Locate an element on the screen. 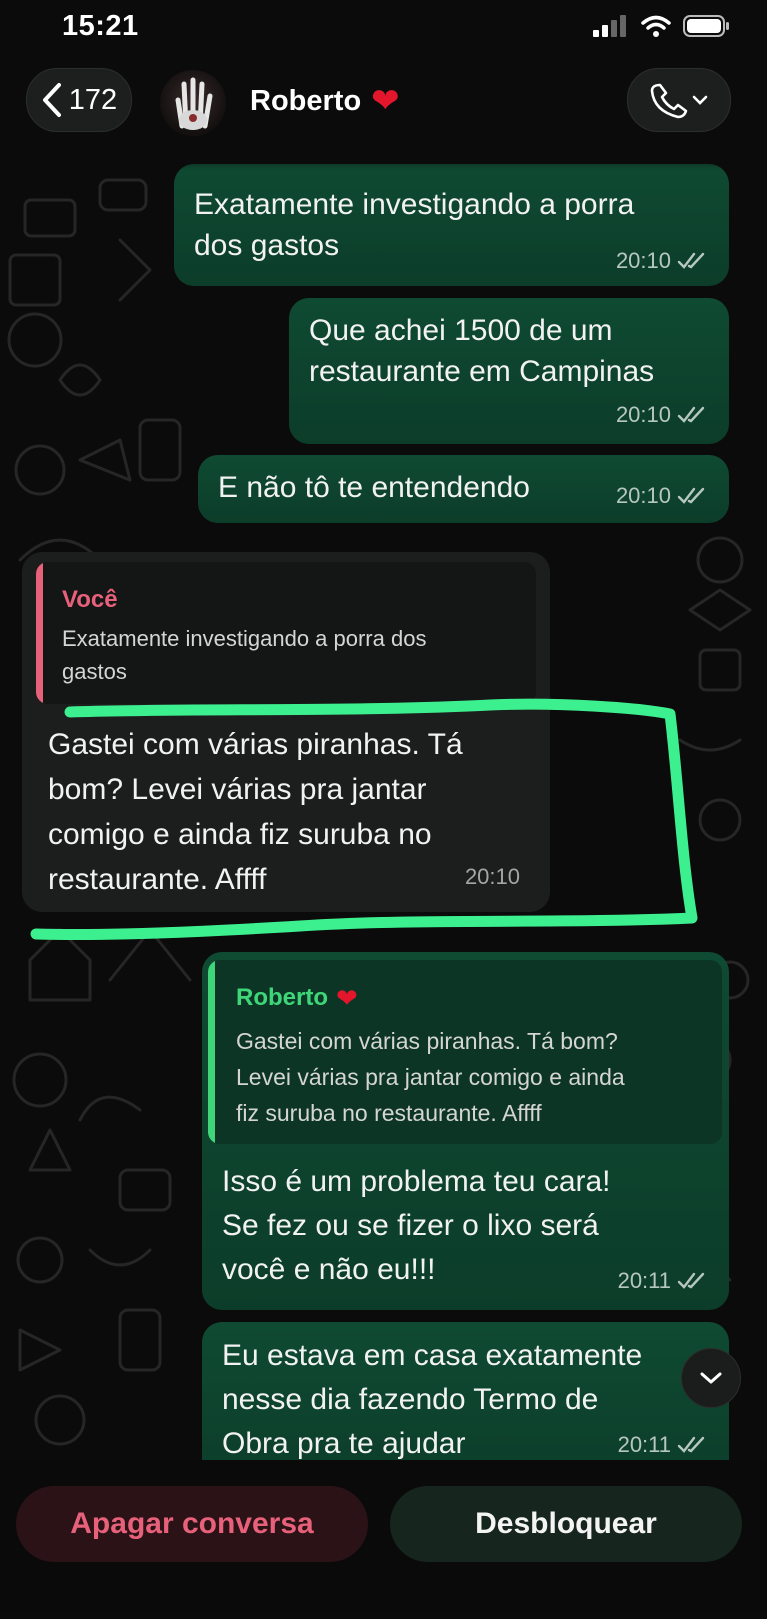  message-line: comigo e ainda fiz suruba no is located at coordinates (240, 834).